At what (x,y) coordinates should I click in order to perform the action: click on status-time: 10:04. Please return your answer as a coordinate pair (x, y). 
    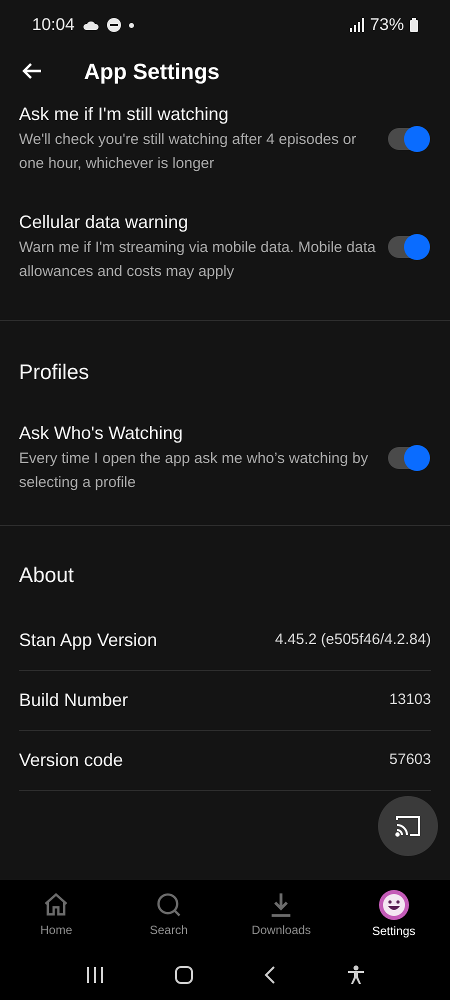
    Looking at the image, I should click on (53, 25).